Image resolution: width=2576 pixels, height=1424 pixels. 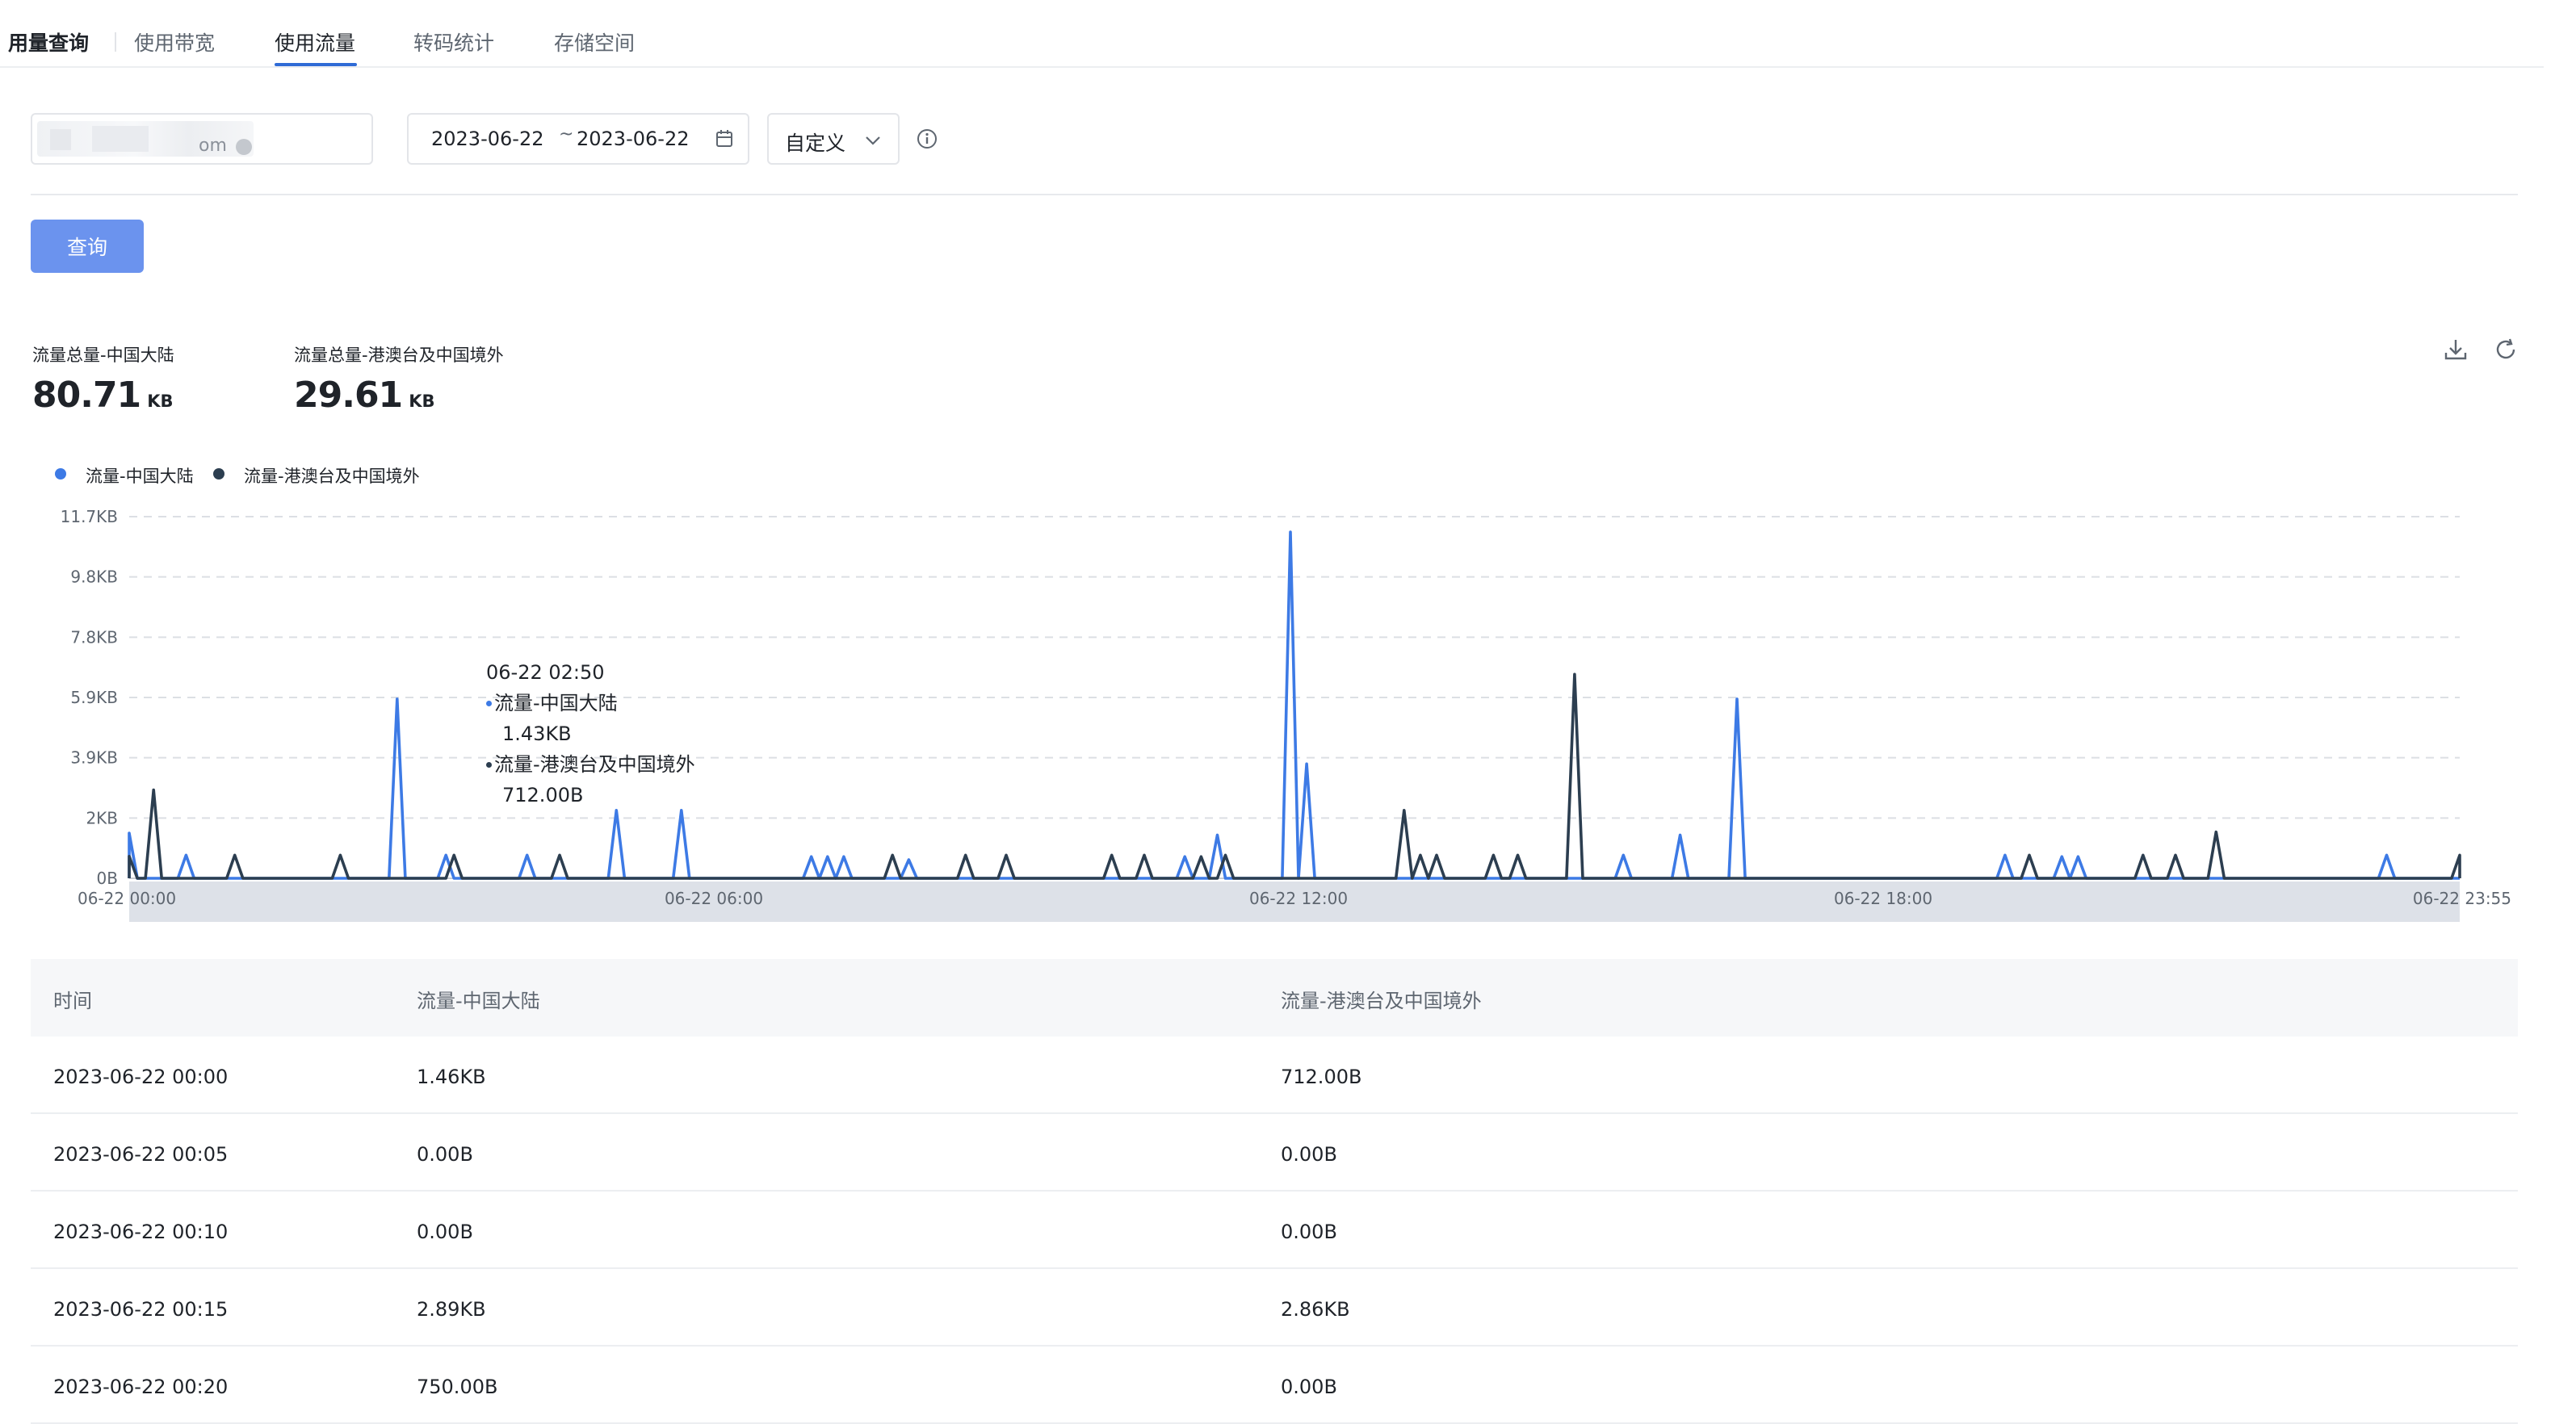 I want to click on y-axis-ticks: 0B 2KB 3.9KB 5.9KB 7.8KB 9.8KB 11.7KB, so click(x=89, y=697).